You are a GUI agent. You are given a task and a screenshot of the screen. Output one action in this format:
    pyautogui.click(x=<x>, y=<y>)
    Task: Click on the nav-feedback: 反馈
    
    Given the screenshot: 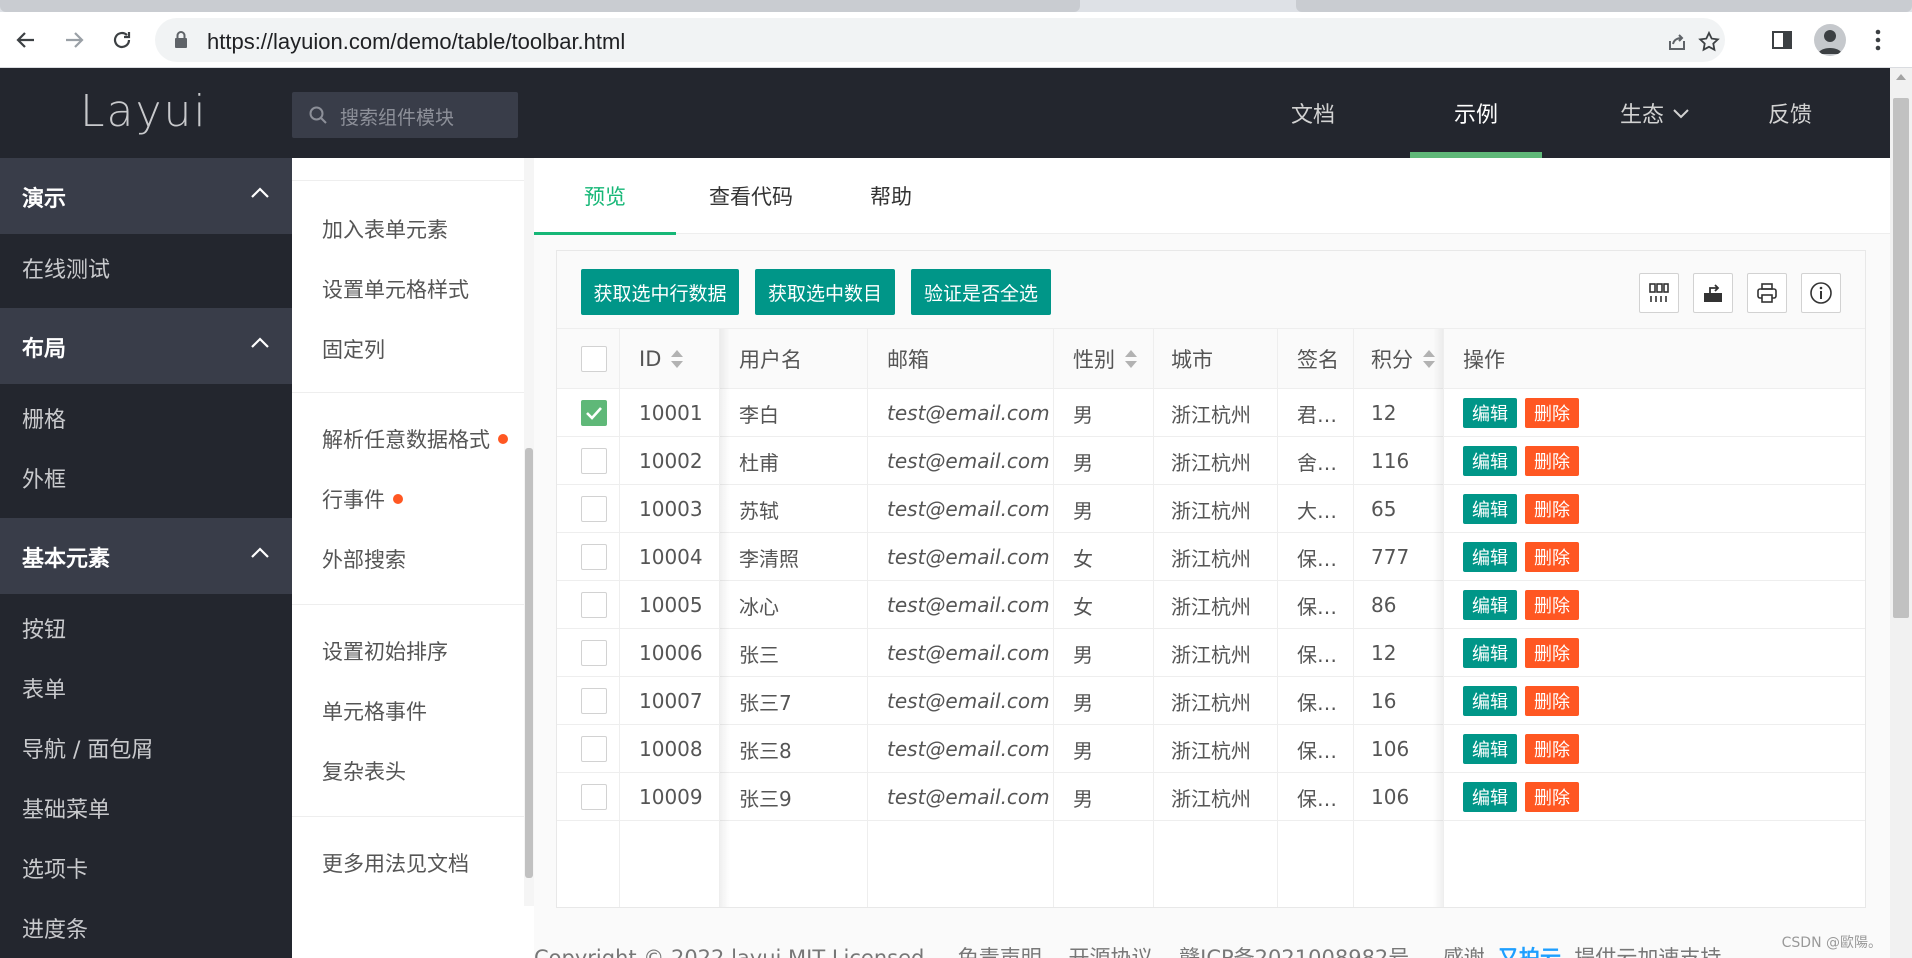 What is the action you would take?
    pyautogui.click(x=1790, y=113)
    